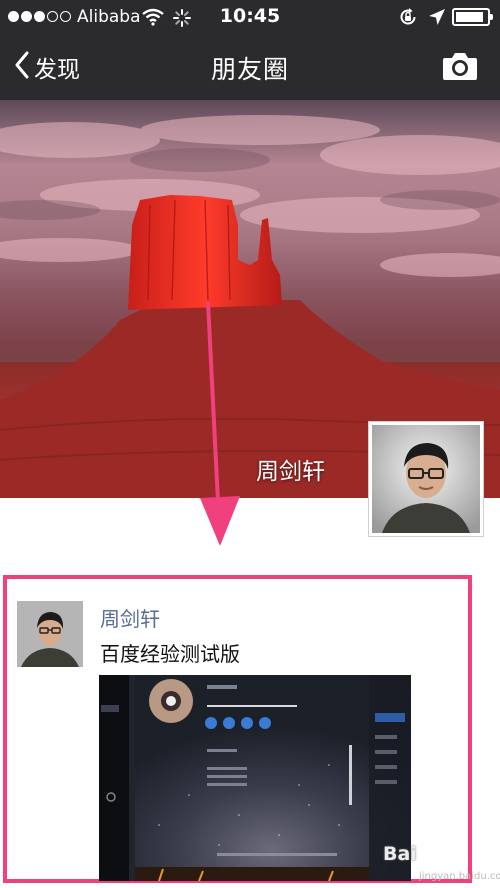 The width and height of the screenshot is (500, 888). I want to click on moment-text: 百度经验测试版, so click(170, 654).